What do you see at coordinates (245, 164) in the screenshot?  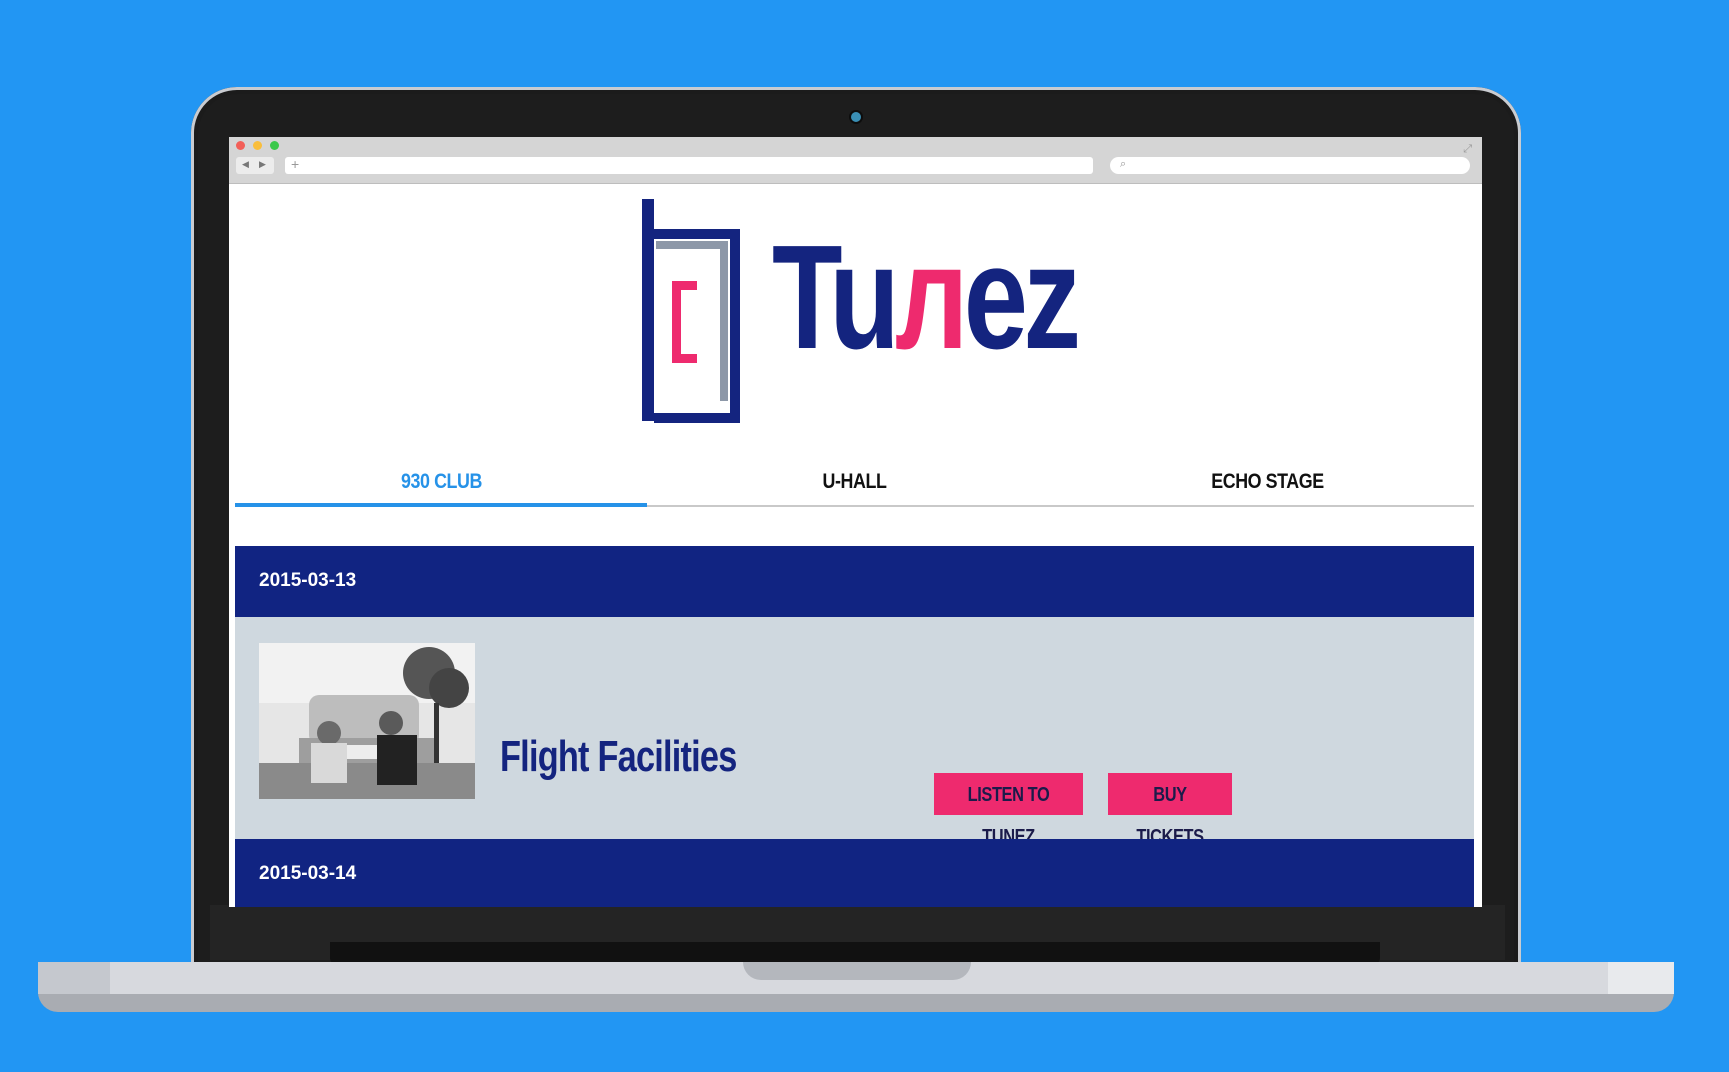 I see `back-icon: ◀` at bounding box center [245, 164].